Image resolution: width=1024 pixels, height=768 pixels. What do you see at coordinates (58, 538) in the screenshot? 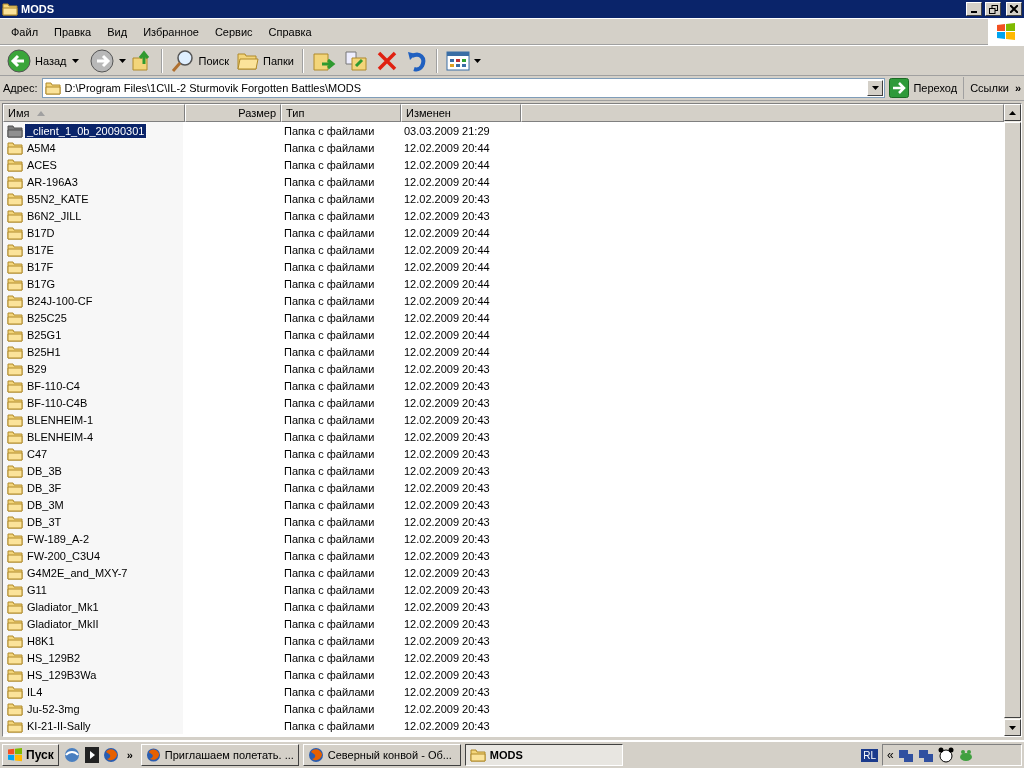
I see `folder-name: FW-189_A-2` at bounding box center [58, 538].